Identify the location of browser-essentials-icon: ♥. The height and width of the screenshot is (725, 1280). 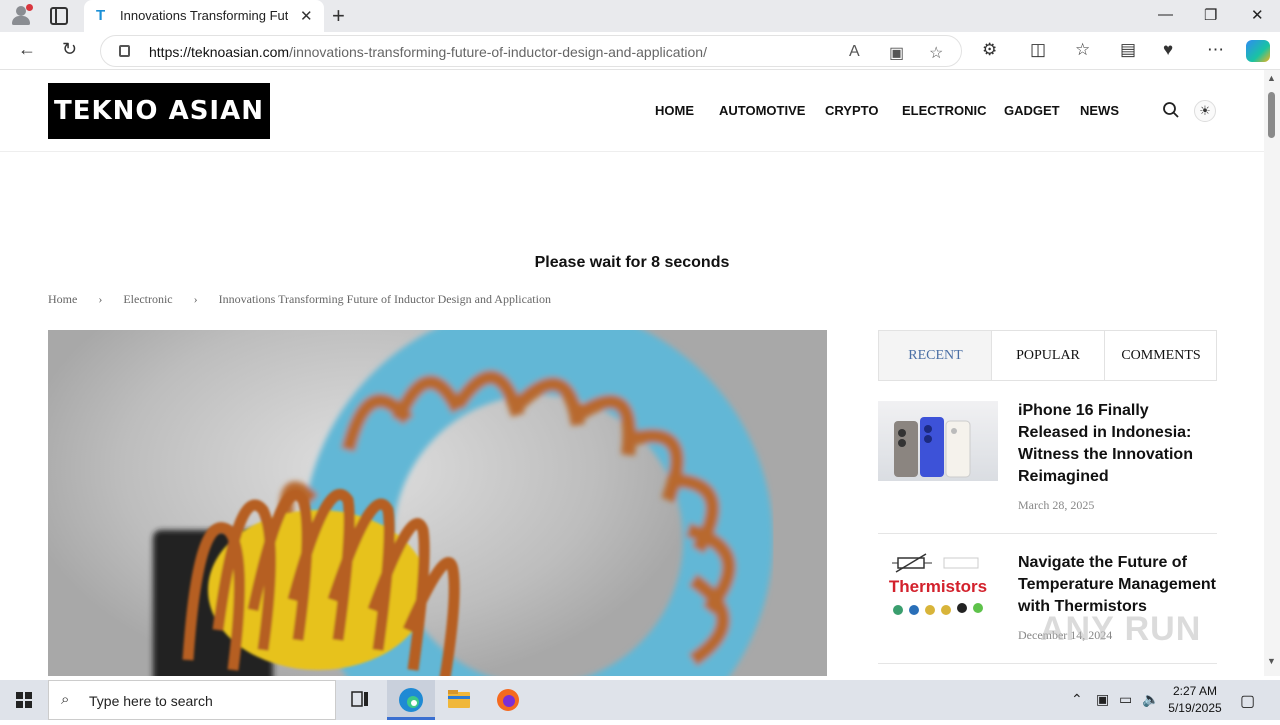
(1168, 50).